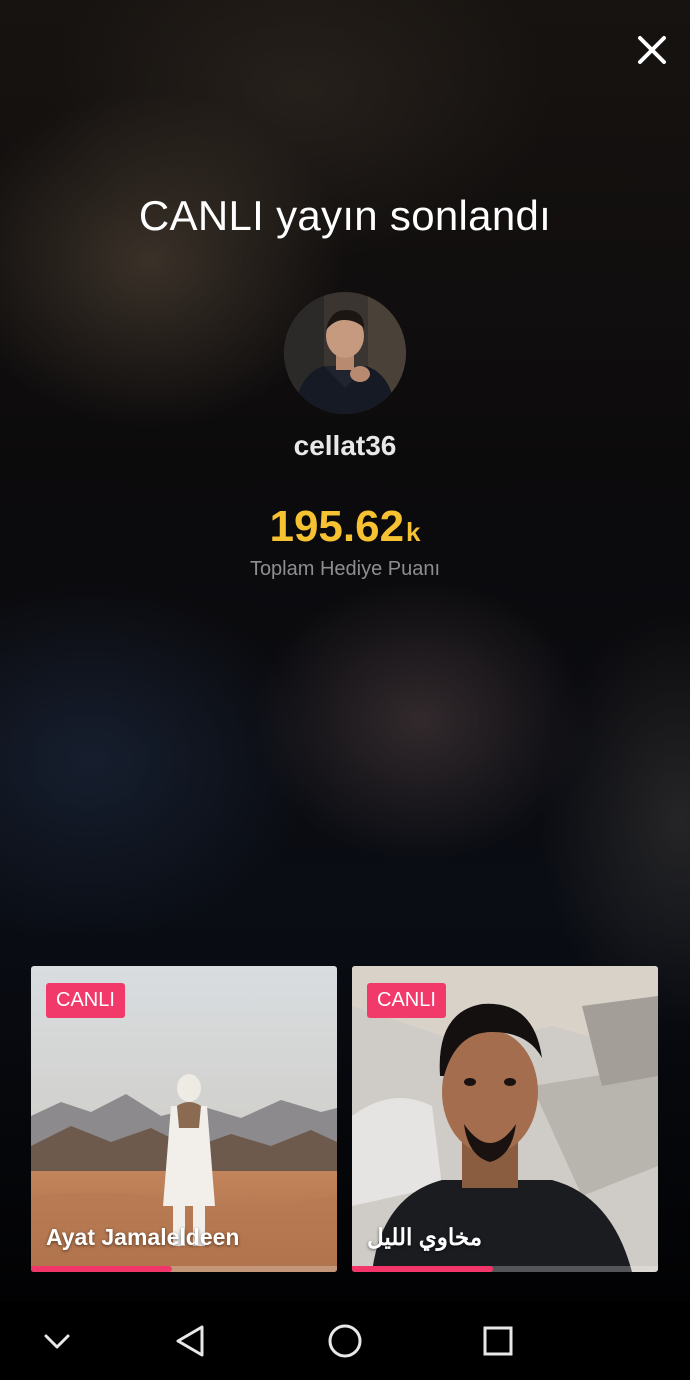 This screenshot has width=690, height=1380. What do you see at coordinates (413, 532) in the screenshot?
I see `gift-points-unit: k` at bounding box center [413, 532].